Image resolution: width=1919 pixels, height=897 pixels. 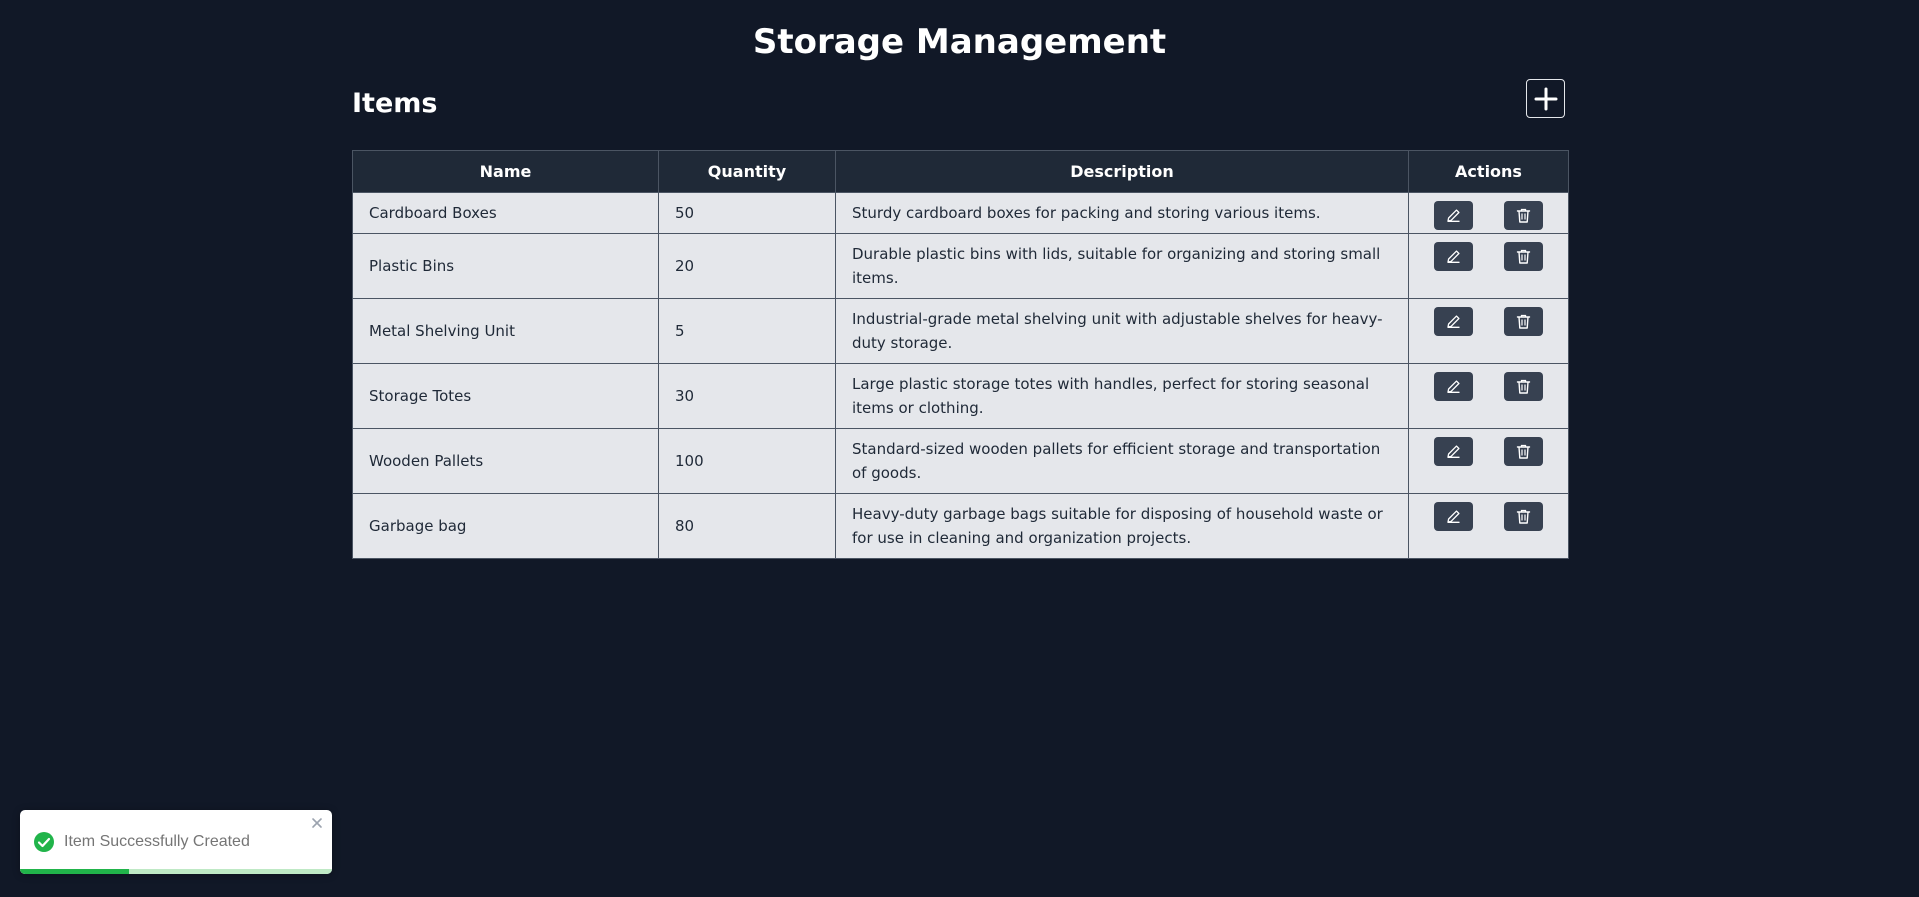 I want to click on check-circle-icon, so click(x=44, y=842).